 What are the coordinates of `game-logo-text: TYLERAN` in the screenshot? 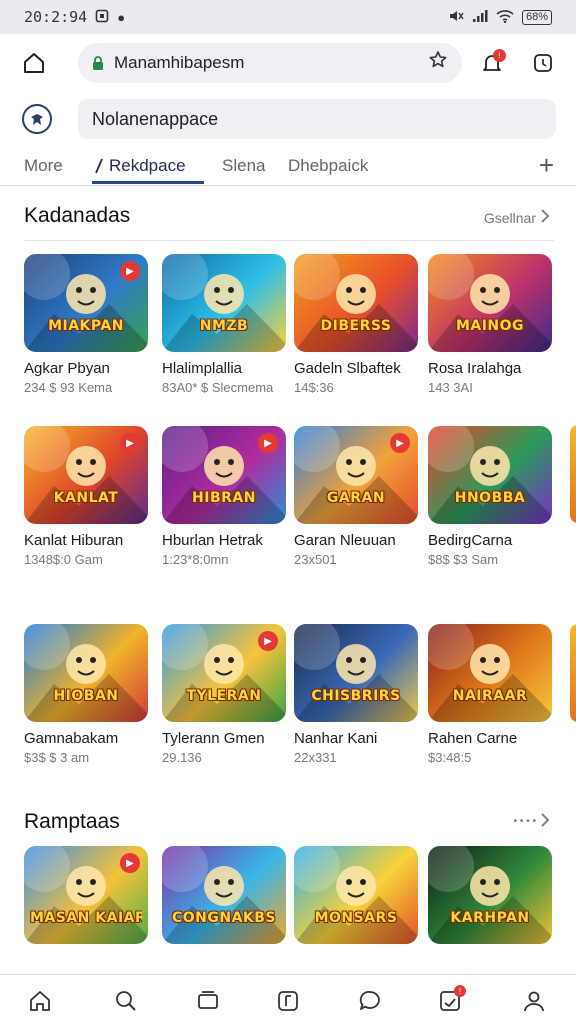 It's located at (224, 696).